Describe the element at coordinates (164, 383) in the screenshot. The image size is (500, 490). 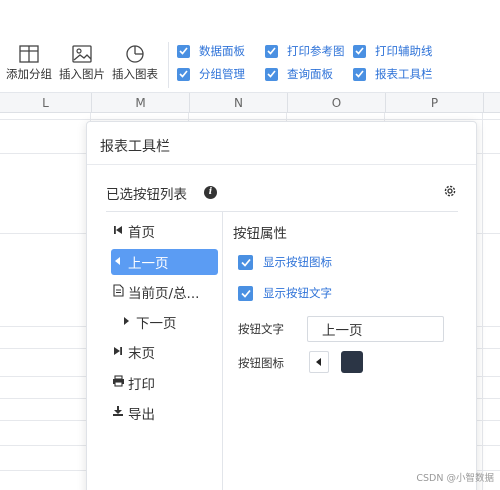
I see `list-item-print: 打印` at that location.